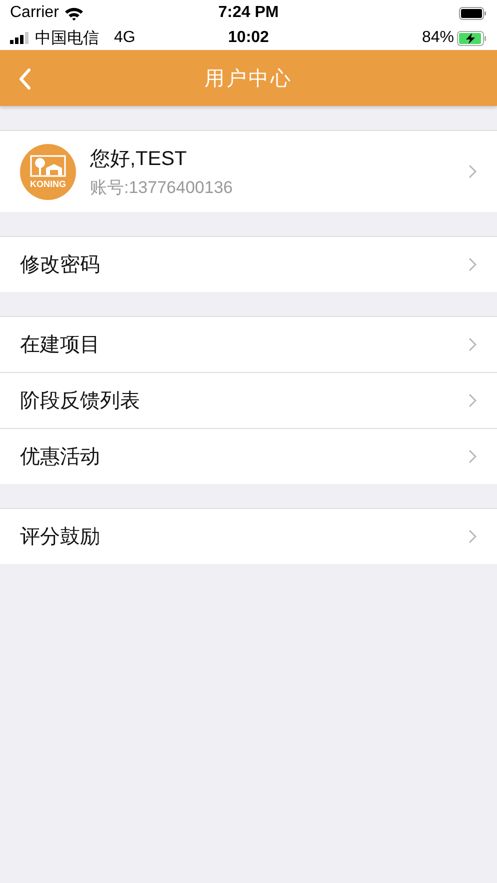 The height and width of the screenshot is (883, 497). What do you see at coordinates (248, 401) in the screenshot?
I see `menu-item: 阶段反馈列表` at bounding box center [248, 401].